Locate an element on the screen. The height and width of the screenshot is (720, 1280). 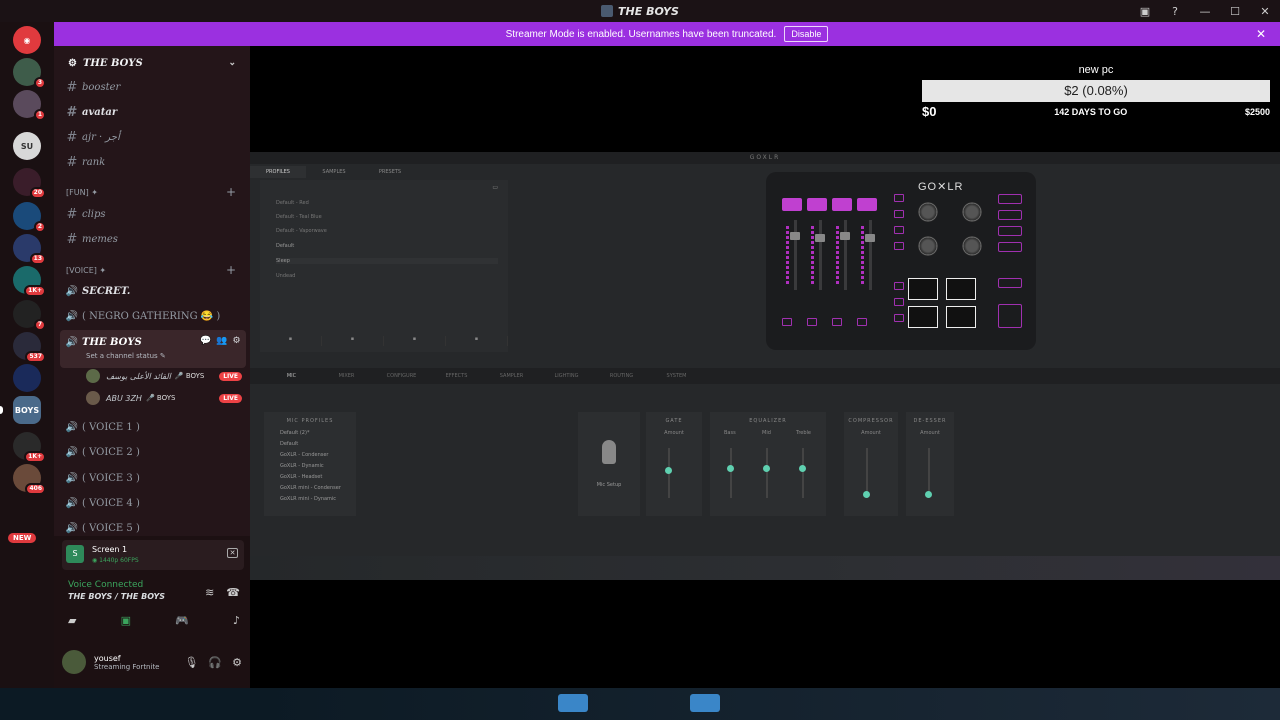
rename-icon: ▪ is located at coordinates (415, 341).